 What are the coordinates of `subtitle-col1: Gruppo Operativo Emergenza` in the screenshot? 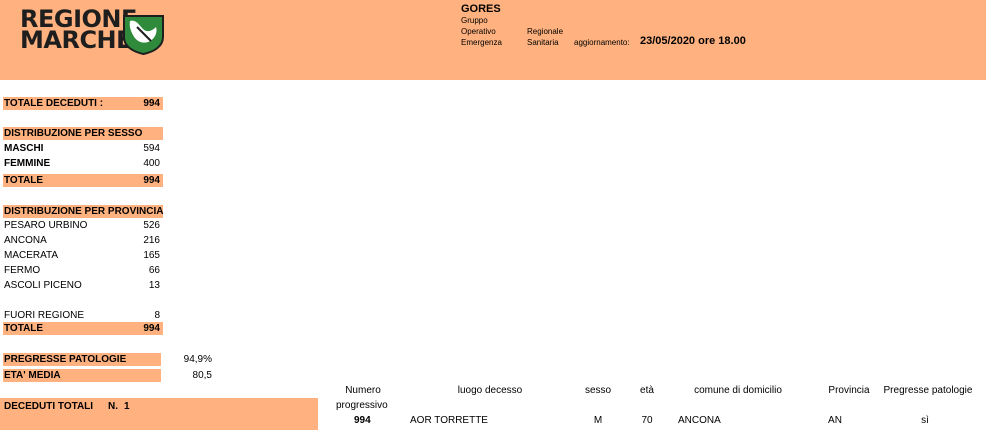 It's located at (481, 31).